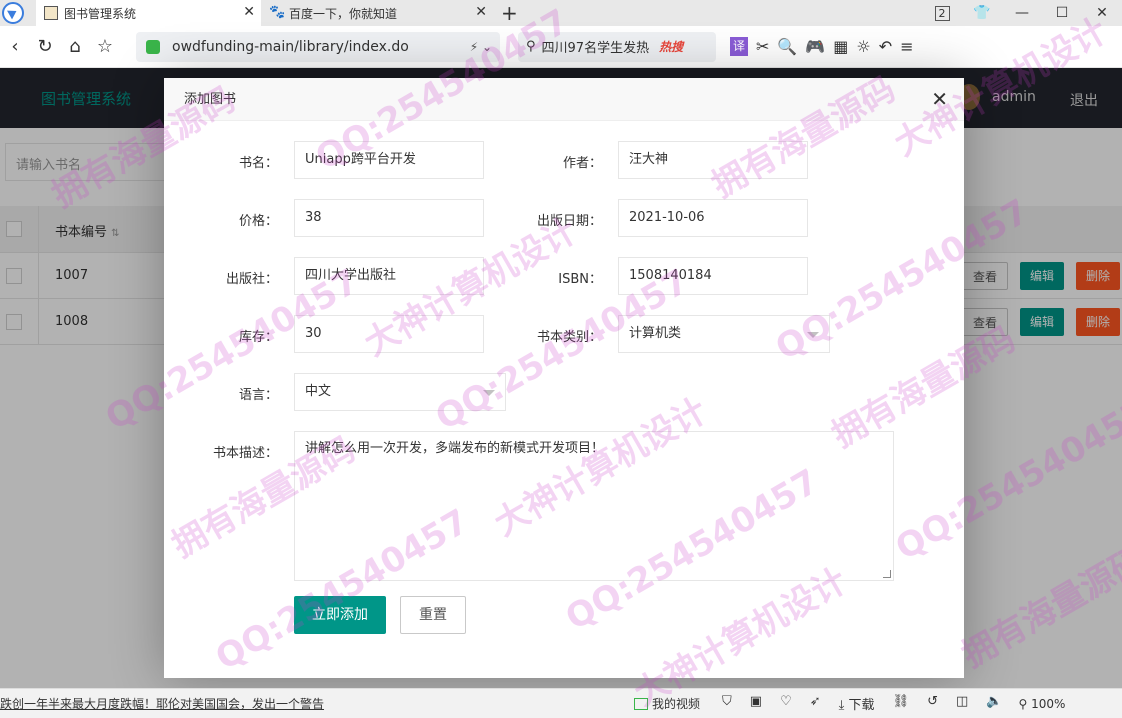 The image size is (1122, 718). Describe the element at coordinates (569, 337) in the screenshot. I see `category-label: 书本类别：` at that location.